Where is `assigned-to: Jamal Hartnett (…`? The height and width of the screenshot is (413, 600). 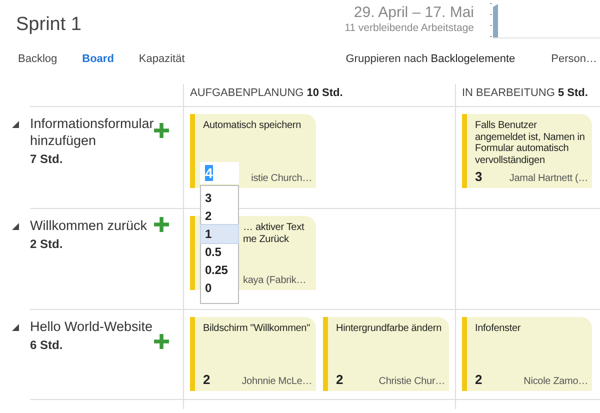
assigned-to: Jamal Hartnett (… is located at coordinates (548, 178).